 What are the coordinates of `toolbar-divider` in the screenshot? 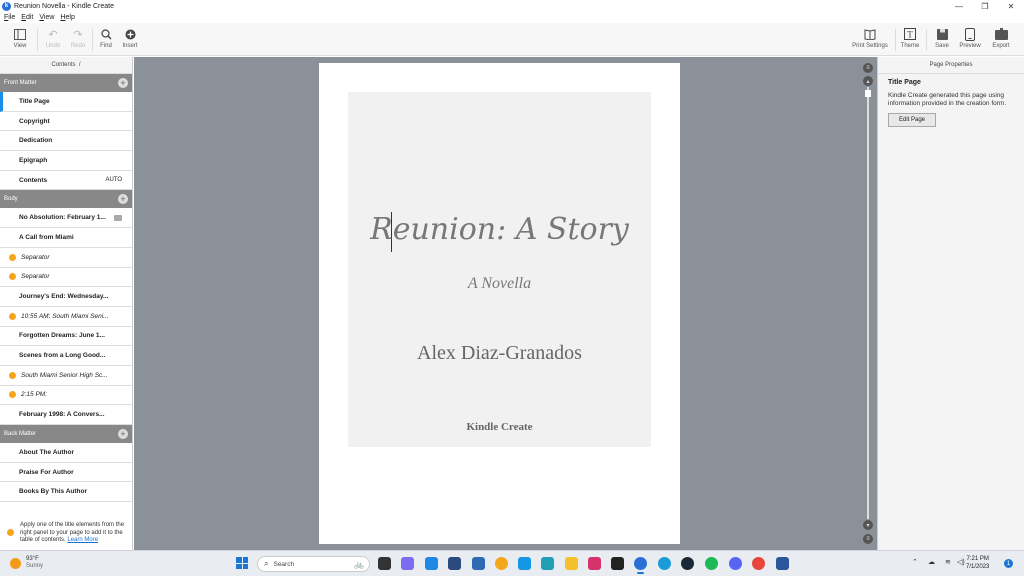 It's located at (37, 40).